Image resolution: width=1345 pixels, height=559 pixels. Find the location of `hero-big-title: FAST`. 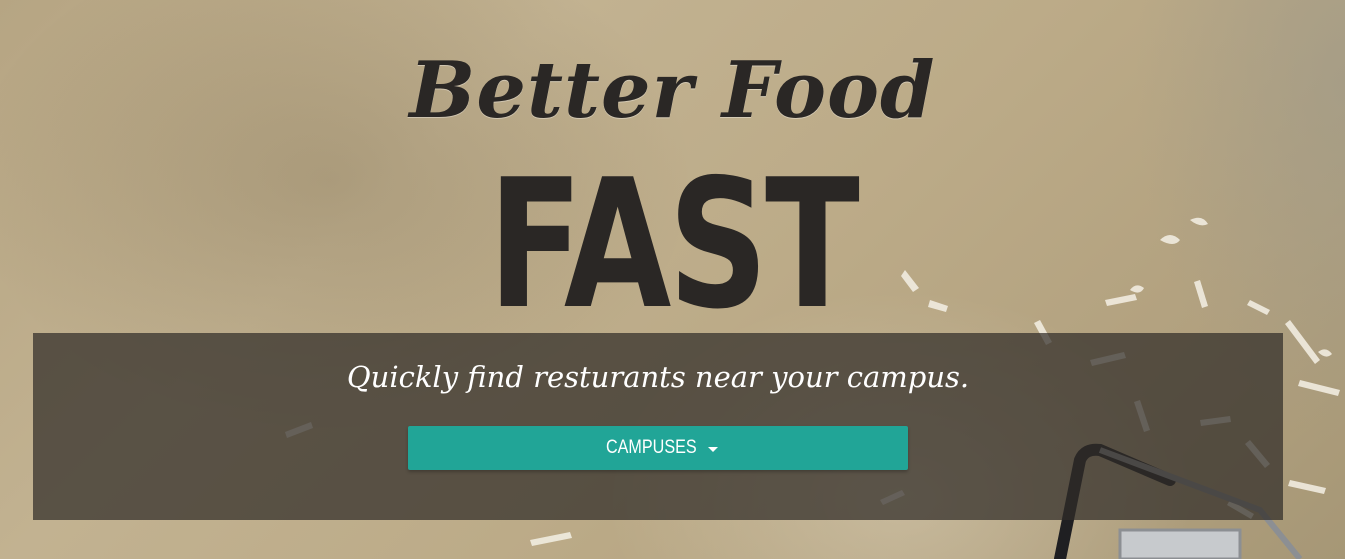

hero-big-title: FAST is located at coordinates (674, 244).